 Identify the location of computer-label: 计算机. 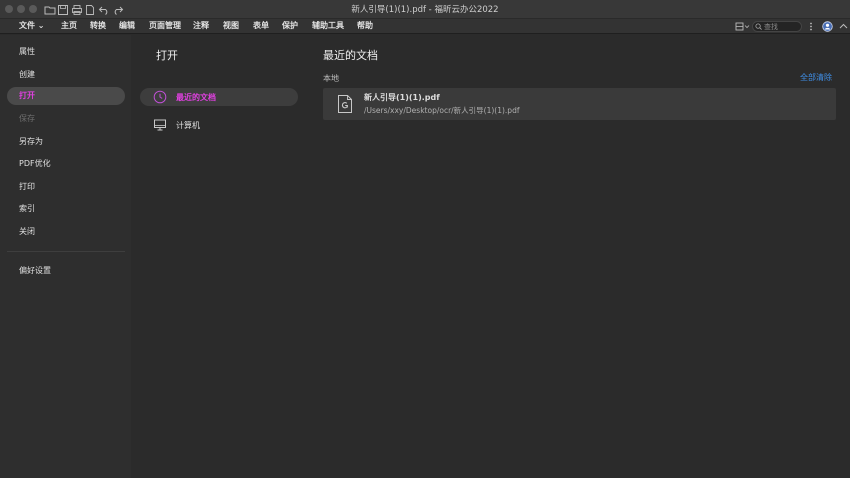
(188, 125).